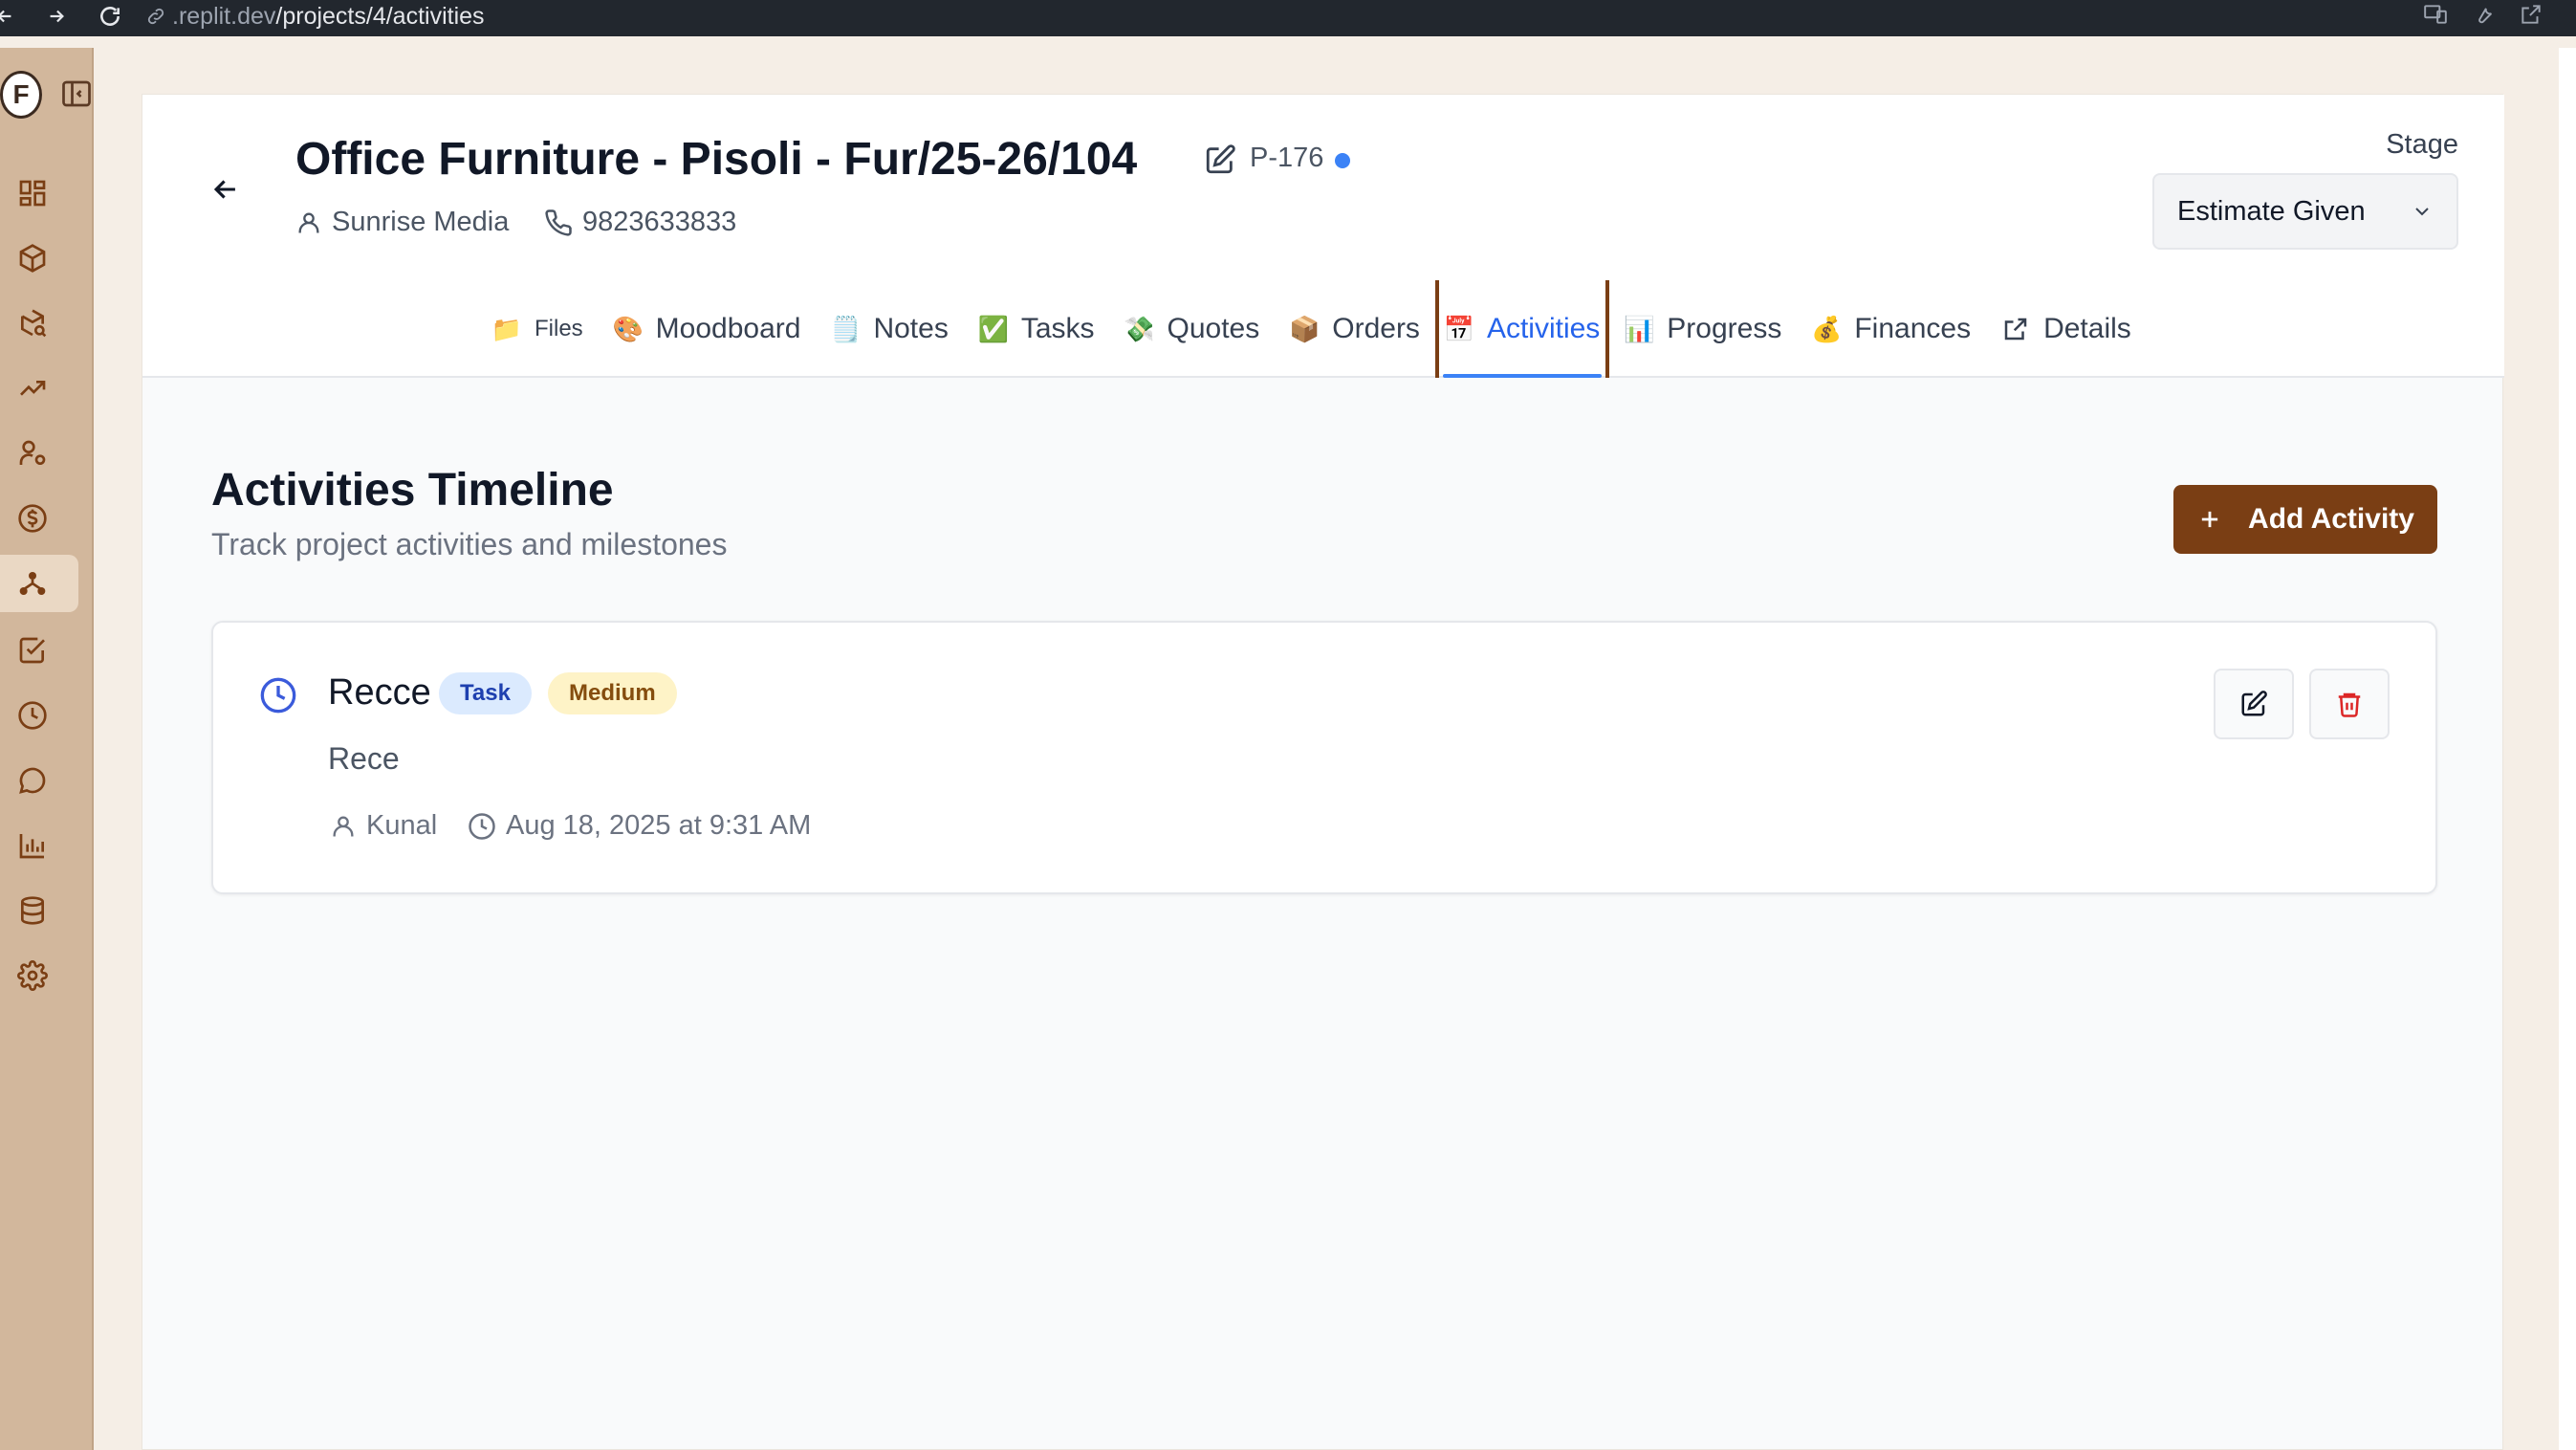 This screenshot has width=2576, height=1450. I want to click on tab-notes: 🗒️ Notes, so click(889, 329).